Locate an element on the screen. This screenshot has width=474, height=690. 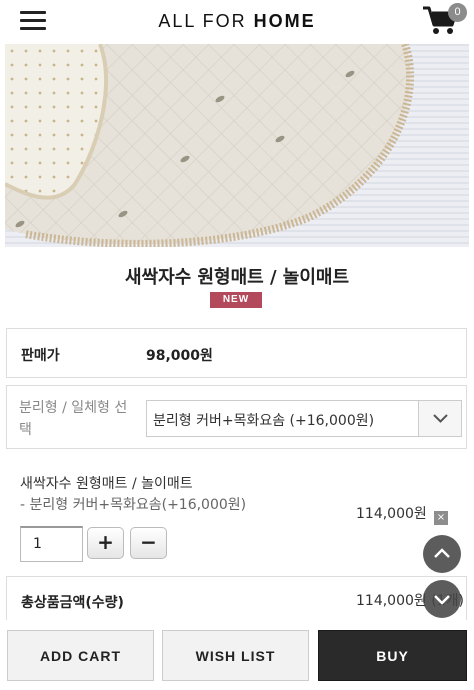
scroll-up-svg is located at coordinates (442, 553).